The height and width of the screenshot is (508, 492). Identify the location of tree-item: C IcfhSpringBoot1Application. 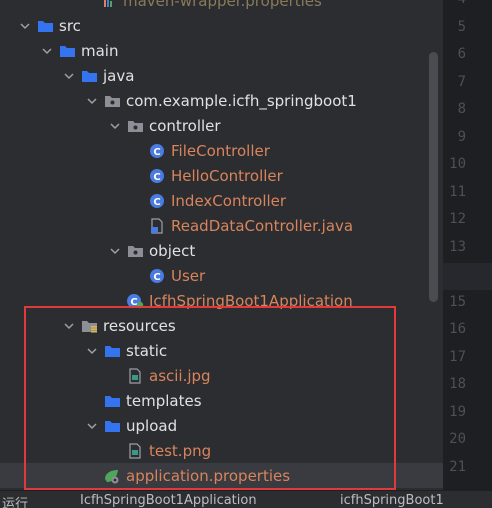
(221, 300).